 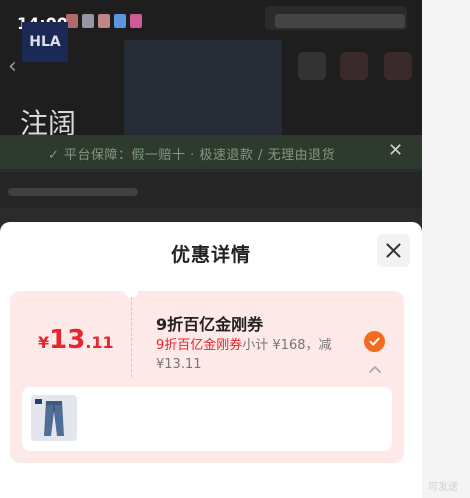 What do you see at coordinates (203, 87) in the screenshot?
I see `product-image-blur` at bounding box center [203, 87].